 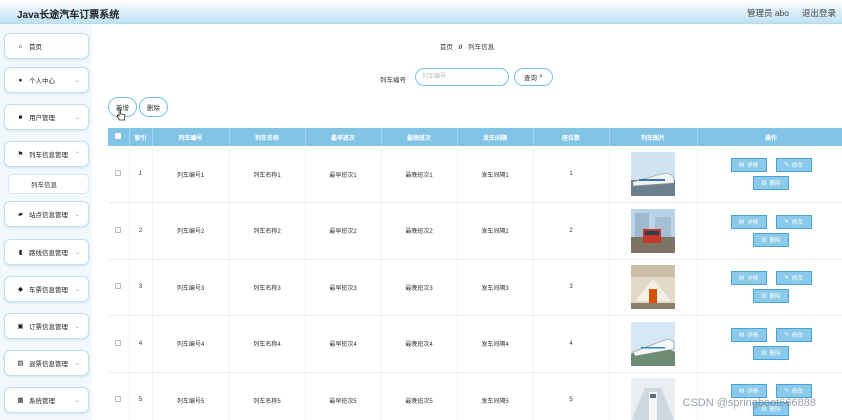 What do you see at coordinates (20, 154) in the screenshot?
I see `flag-icon: ⚑` at bounding box center [20, 154].